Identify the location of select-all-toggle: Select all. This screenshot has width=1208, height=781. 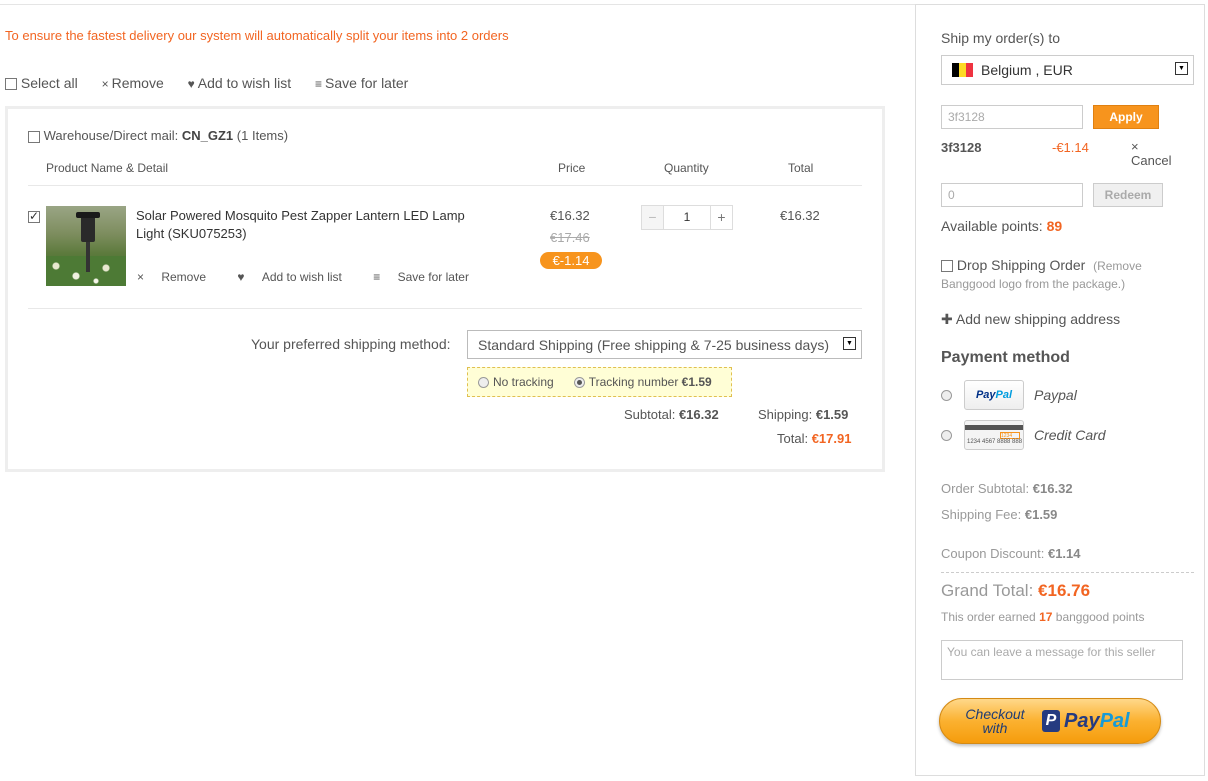
(41, 83).